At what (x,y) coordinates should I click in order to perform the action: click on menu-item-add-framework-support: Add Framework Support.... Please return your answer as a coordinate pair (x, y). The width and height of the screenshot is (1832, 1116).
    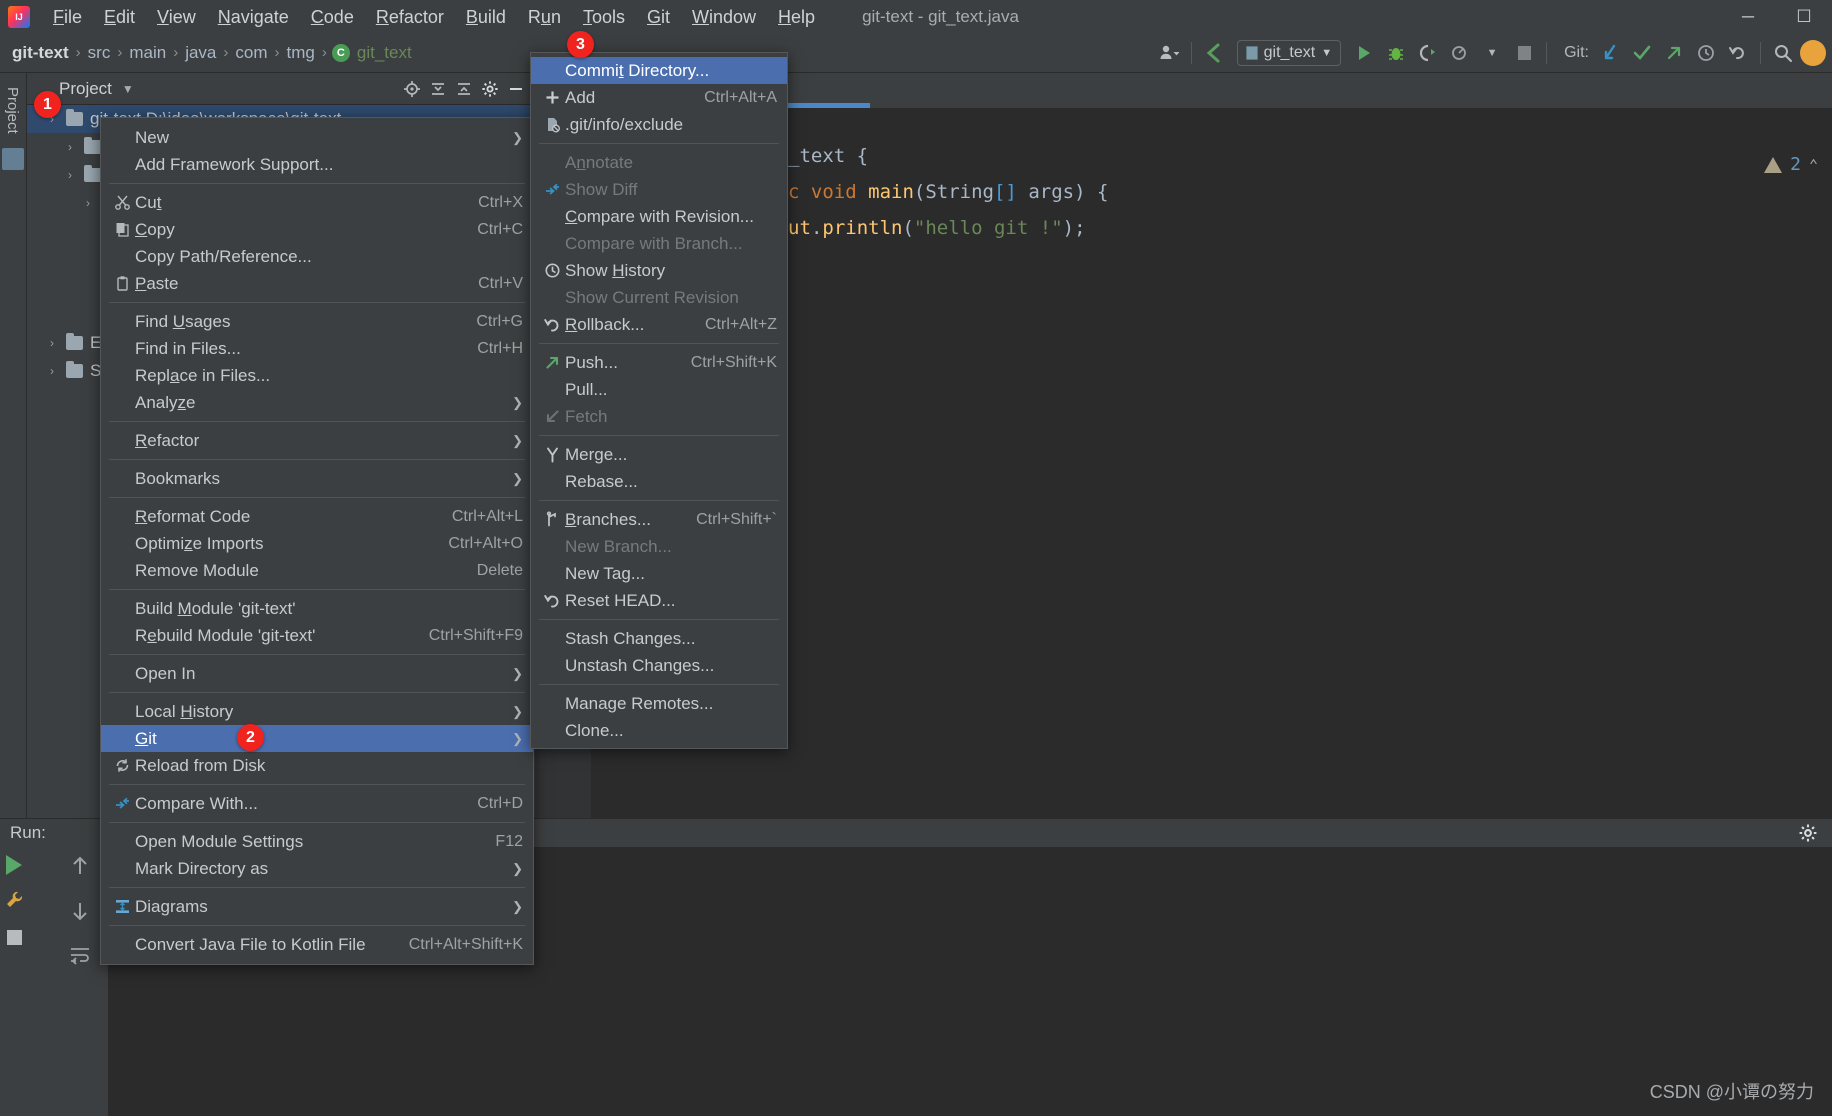
    Looking at the image, I should click on (317, 164).